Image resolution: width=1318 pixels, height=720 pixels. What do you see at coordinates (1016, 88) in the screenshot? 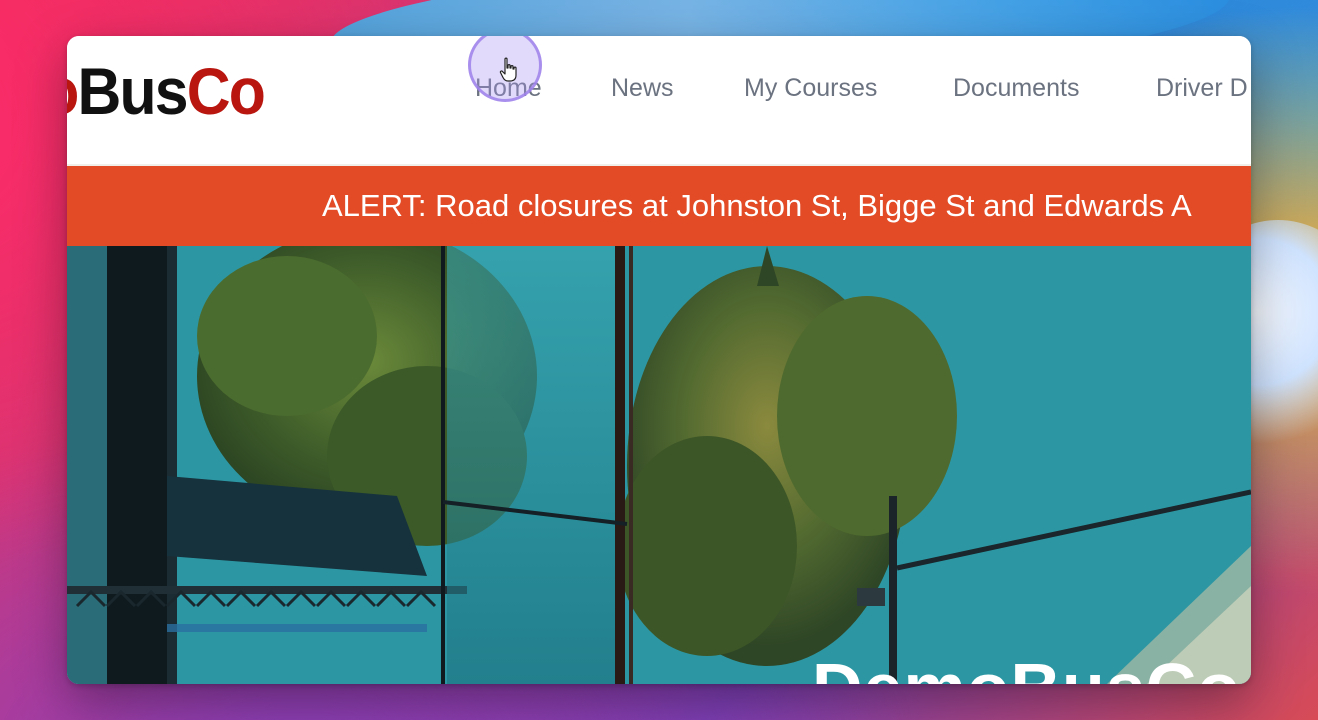
I see `nav-link-documents: Documents` at bounding box center [1016, 88].